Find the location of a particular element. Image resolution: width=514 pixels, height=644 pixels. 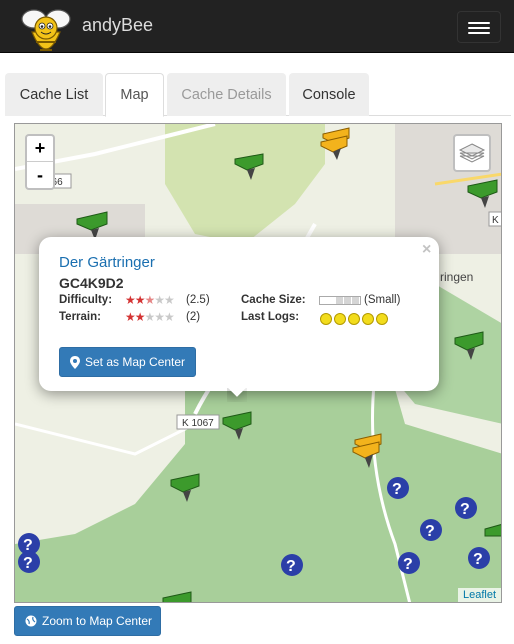

zoom-to-map-center-button: Zoom to Map Center is located at coordinates (87, 621).